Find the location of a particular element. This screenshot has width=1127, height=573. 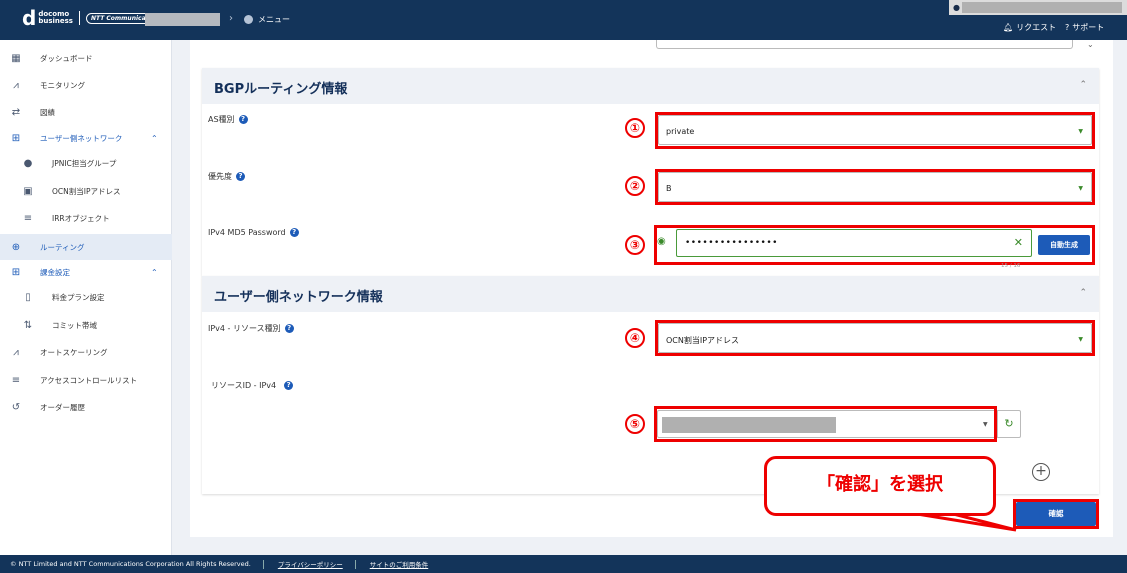

bell-icon: 🔔︎ is located at coordinates (1008, 27).